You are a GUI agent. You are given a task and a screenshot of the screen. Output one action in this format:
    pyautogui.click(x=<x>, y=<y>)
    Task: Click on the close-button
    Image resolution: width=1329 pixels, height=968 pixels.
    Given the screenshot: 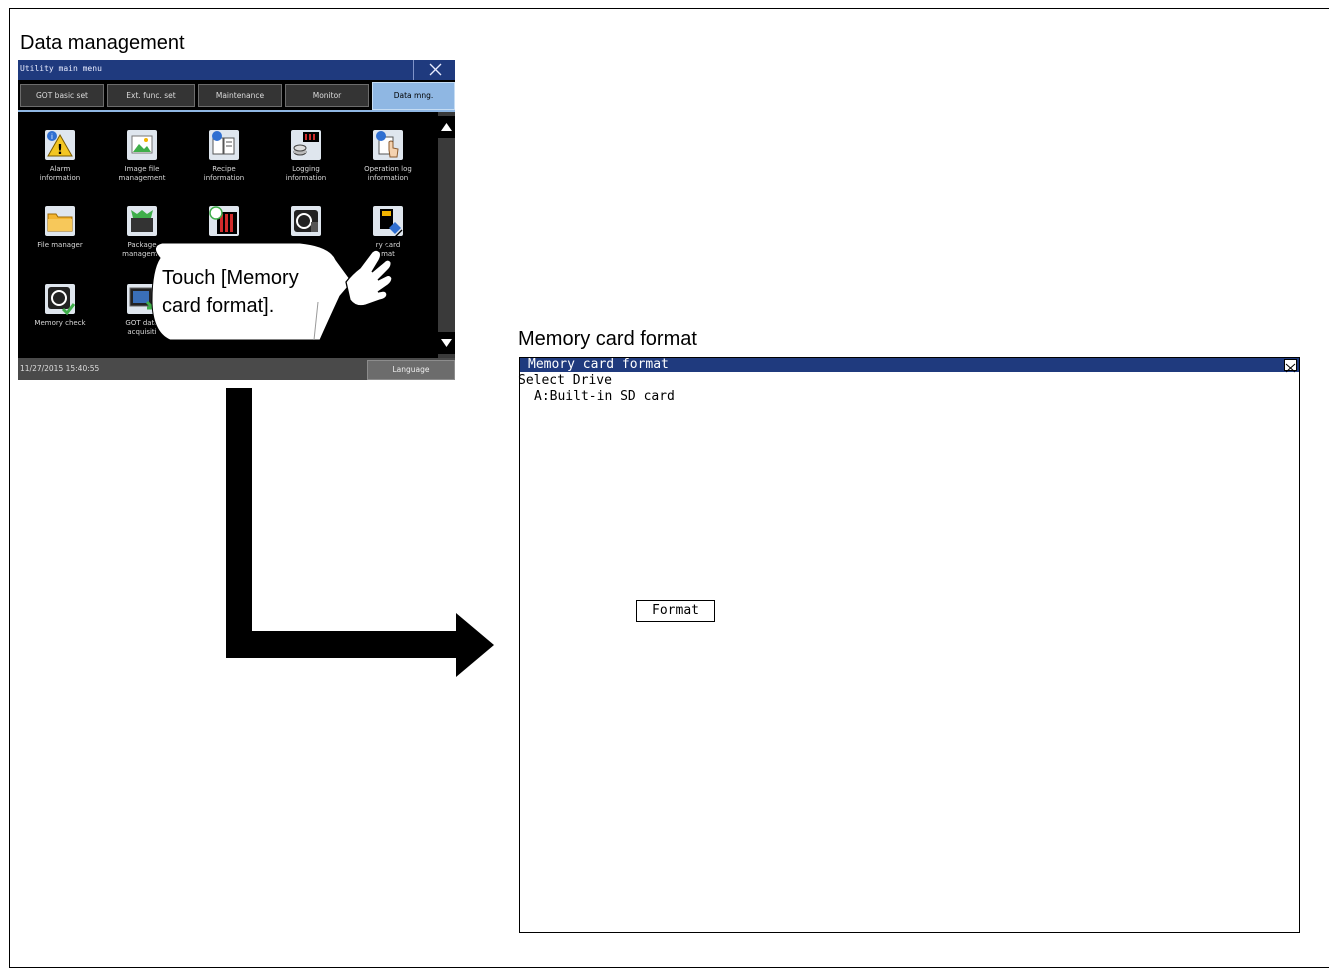 What is the action you would take?
    pyautogui.click(x=1290, y=366)
    